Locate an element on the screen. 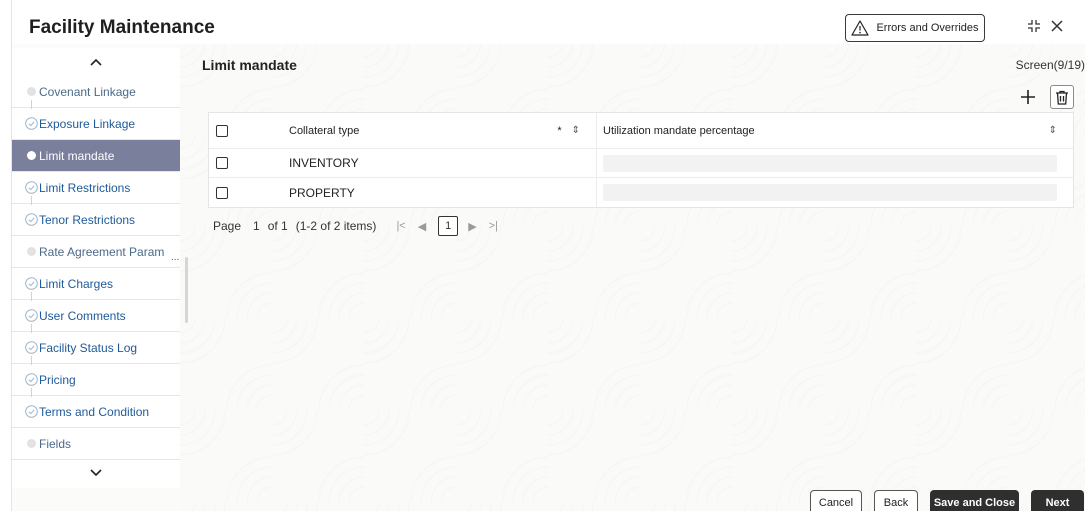  errors-and-overrides-button: Errors and Overrides is located at coordinates (915, 28).